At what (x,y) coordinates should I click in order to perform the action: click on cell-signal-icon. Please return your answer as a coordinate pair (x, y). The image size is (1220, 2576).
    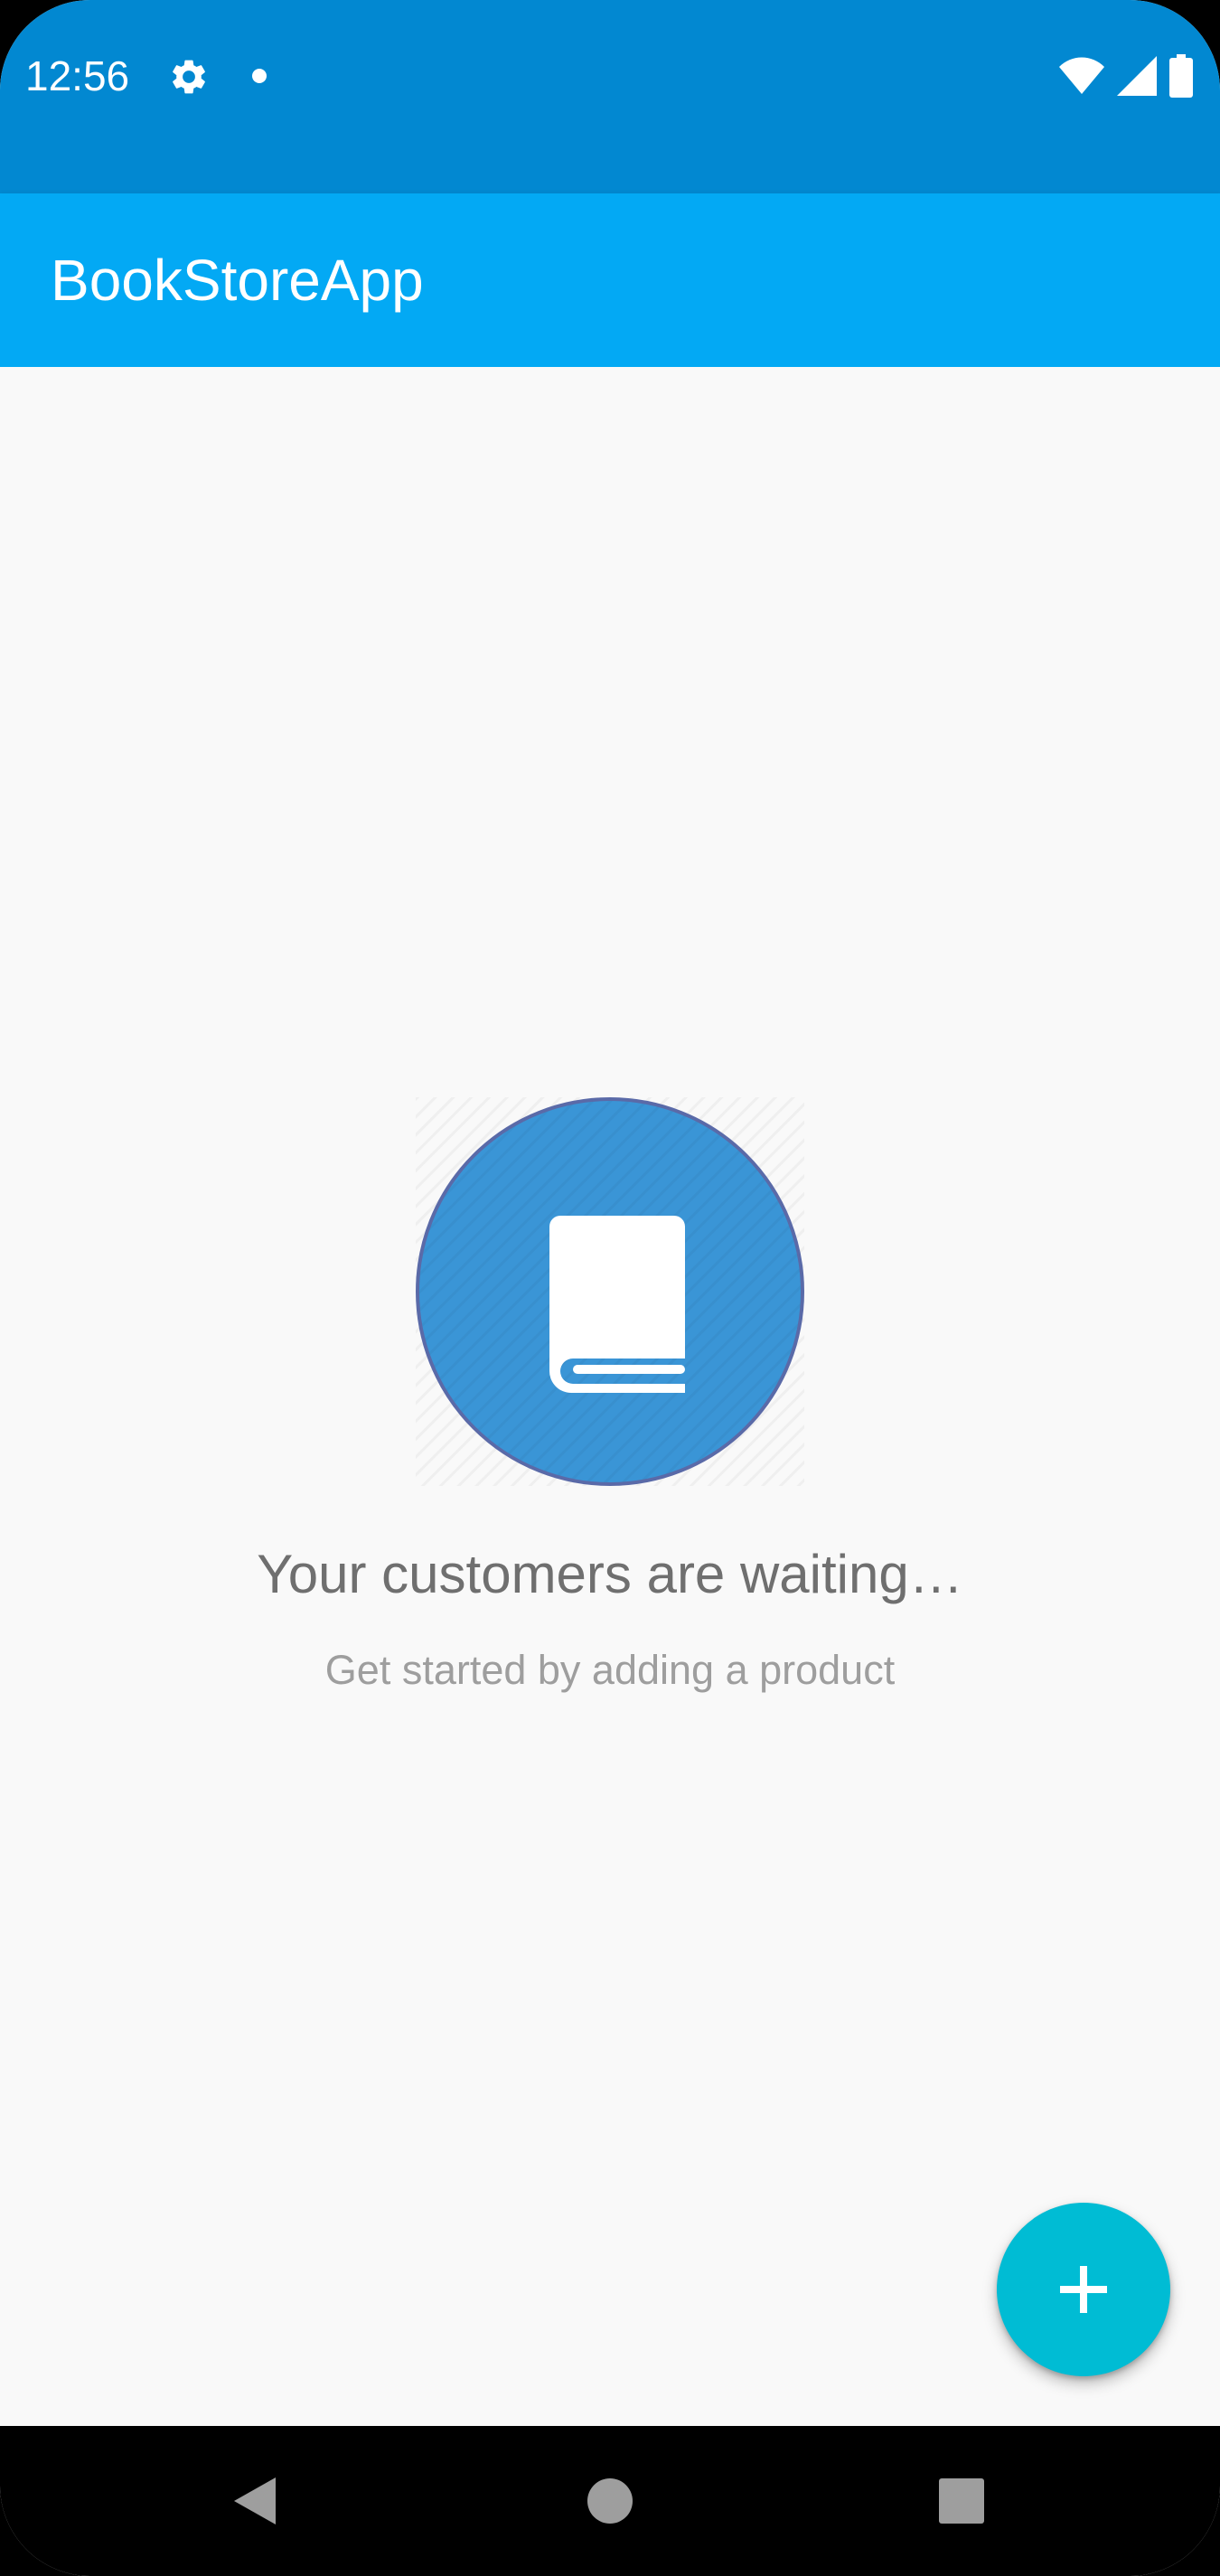
    Looking at the image, I should click on (1137, 76).